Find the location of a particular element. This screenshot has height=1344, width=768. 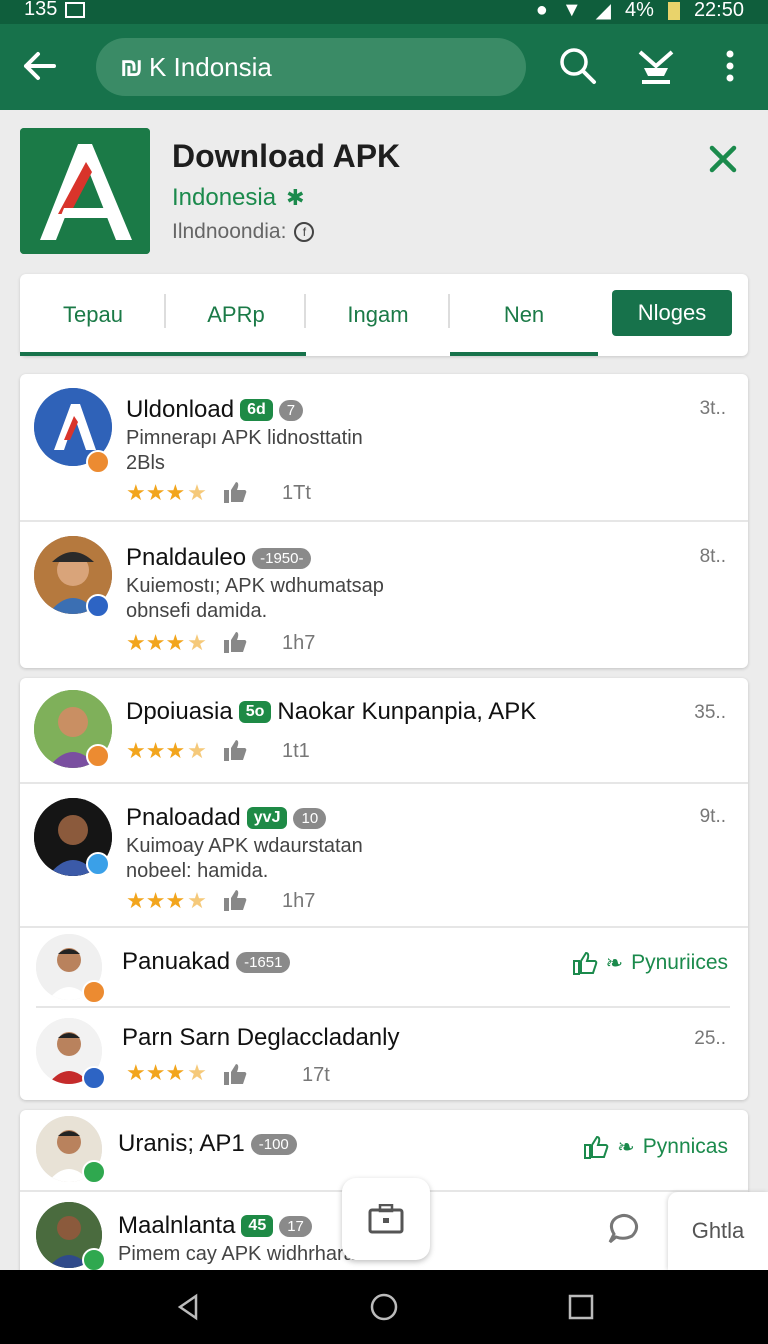

tab-2: APRp is located at coordinates (236, 315).